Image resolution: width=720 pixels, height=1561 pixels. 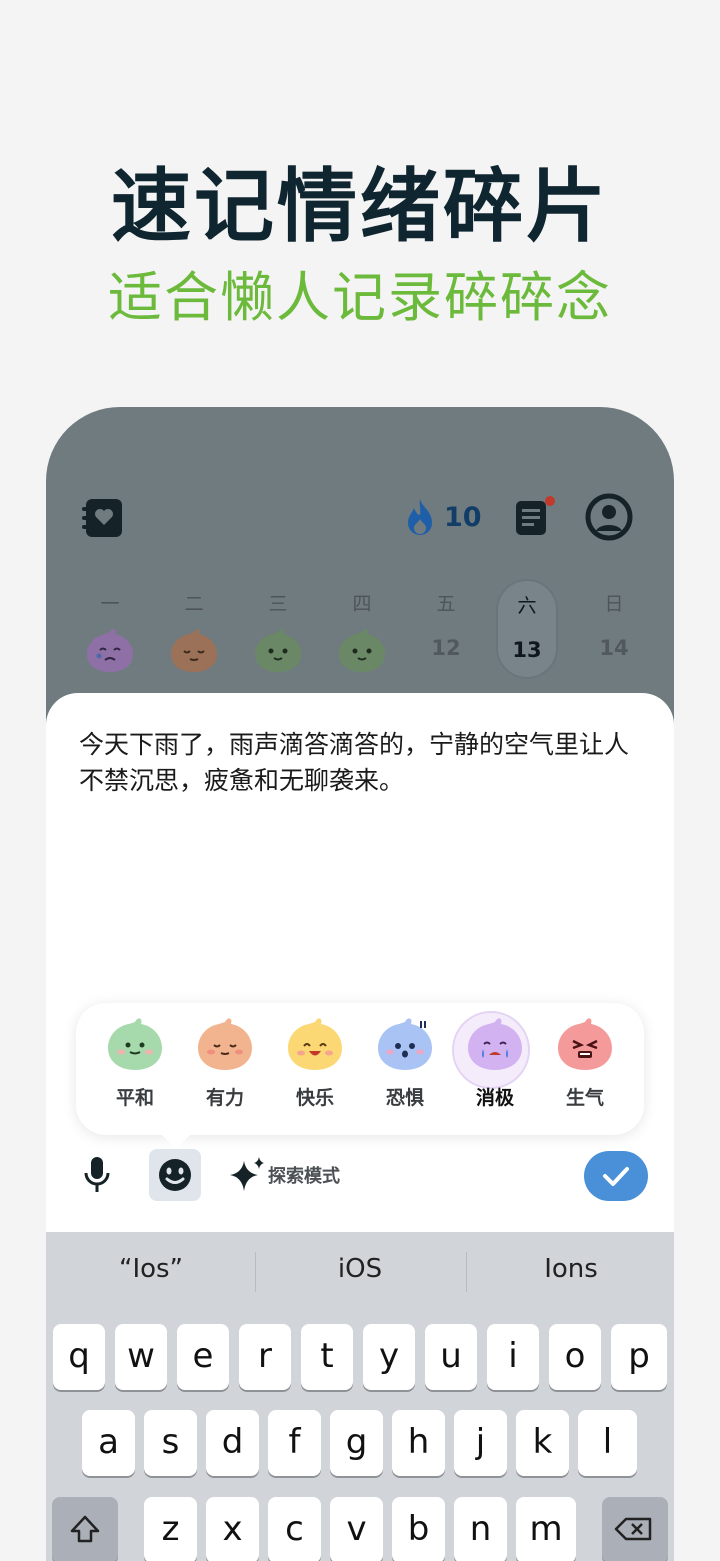 What do you see at coordinates (327, 1357) in the screenshot?
I see `key: t` at bounding box center [327, 1357].